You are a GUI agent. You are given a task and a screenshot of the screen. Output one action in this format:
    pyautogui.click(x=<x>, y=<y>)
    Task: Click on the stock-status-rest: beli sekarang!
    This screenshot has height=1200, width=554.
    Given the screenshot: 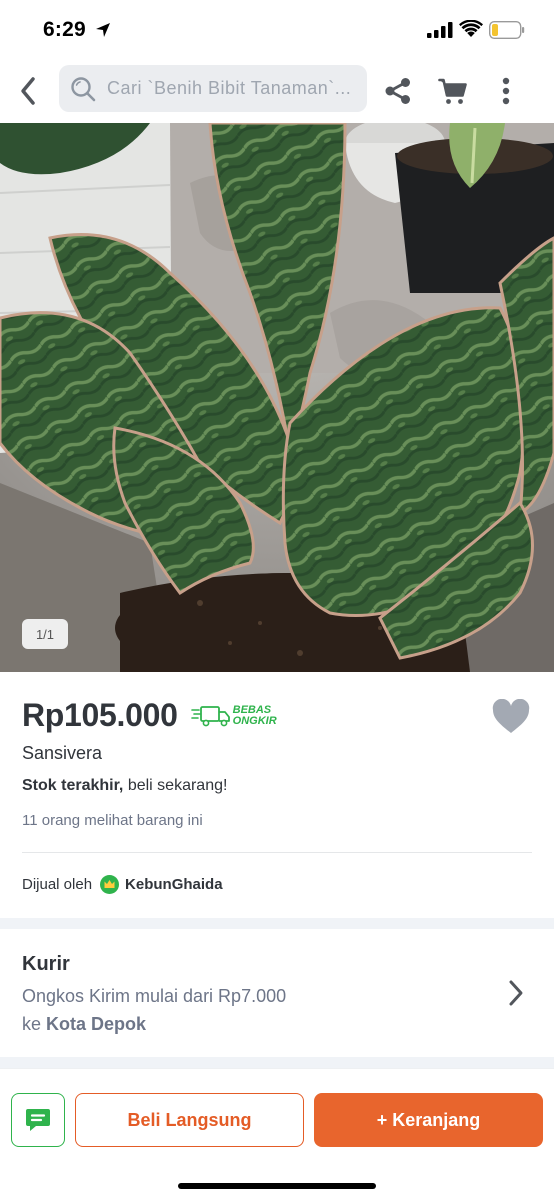 What is the action you would take?
    pyautogui.click(x=175, y=785)
    